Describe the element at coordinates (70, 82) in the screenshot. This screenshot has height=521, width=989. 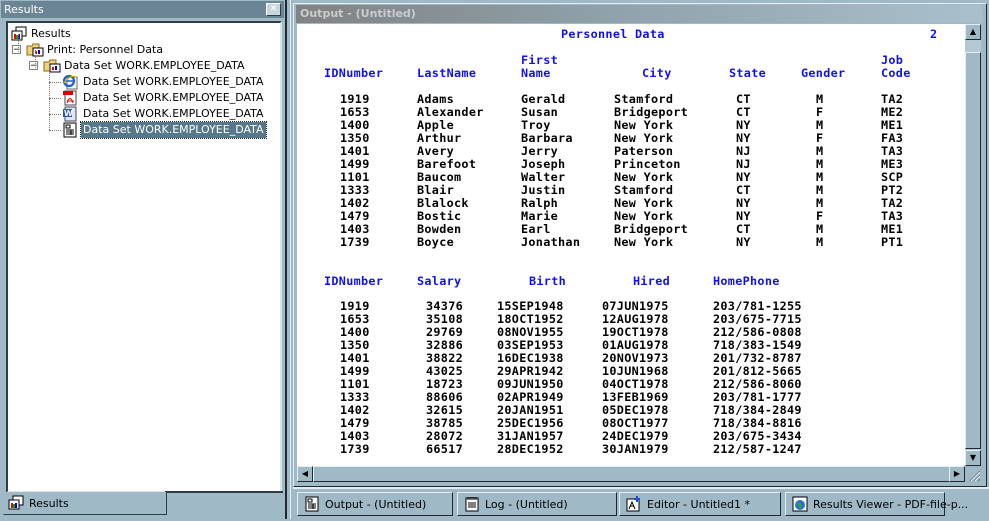
I see `html-ie-icon` at that location.